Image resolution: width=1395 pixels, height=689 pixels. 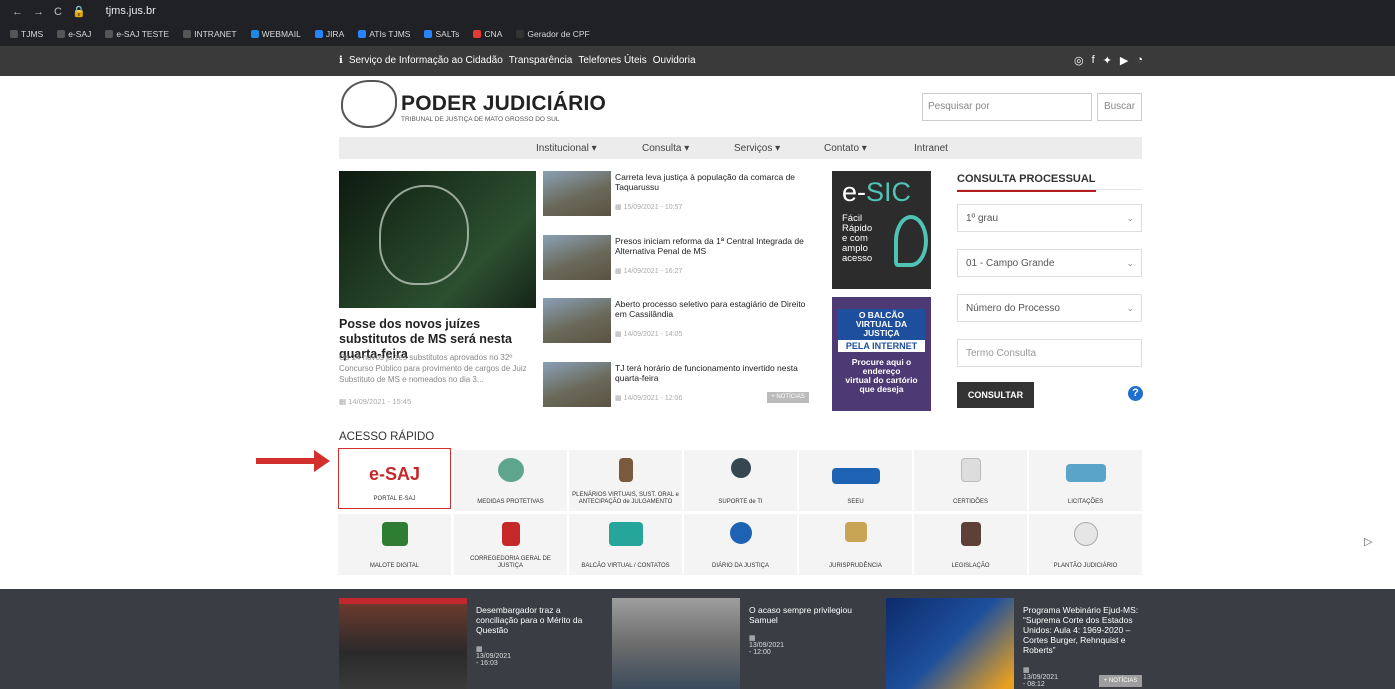 What do you see at coordinates (612, 60) in the screenshot?
I see `top-link-telefones: Telefones Úteis` at bounding box center [612, 60].